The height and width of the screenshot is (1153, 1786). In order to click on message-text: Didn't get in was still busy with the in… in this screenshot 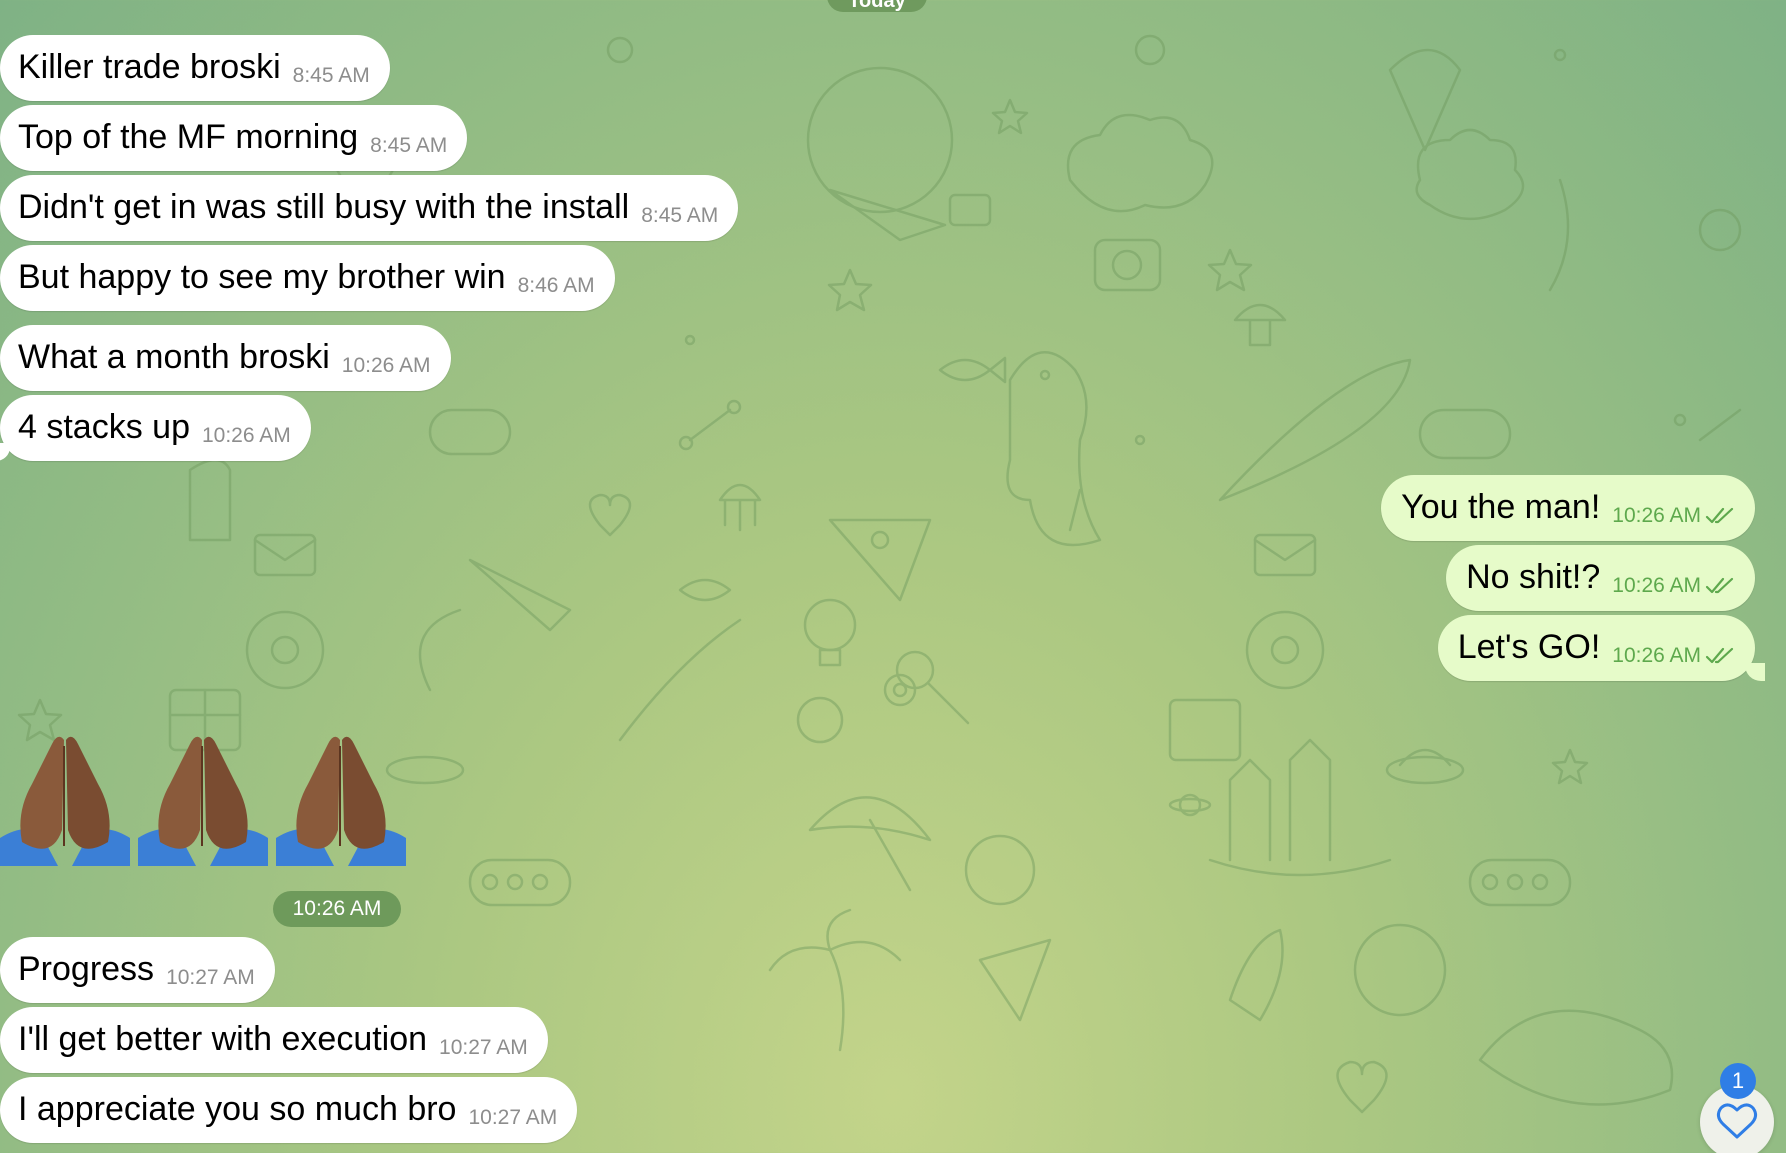, I will do `click(324, 206)`.